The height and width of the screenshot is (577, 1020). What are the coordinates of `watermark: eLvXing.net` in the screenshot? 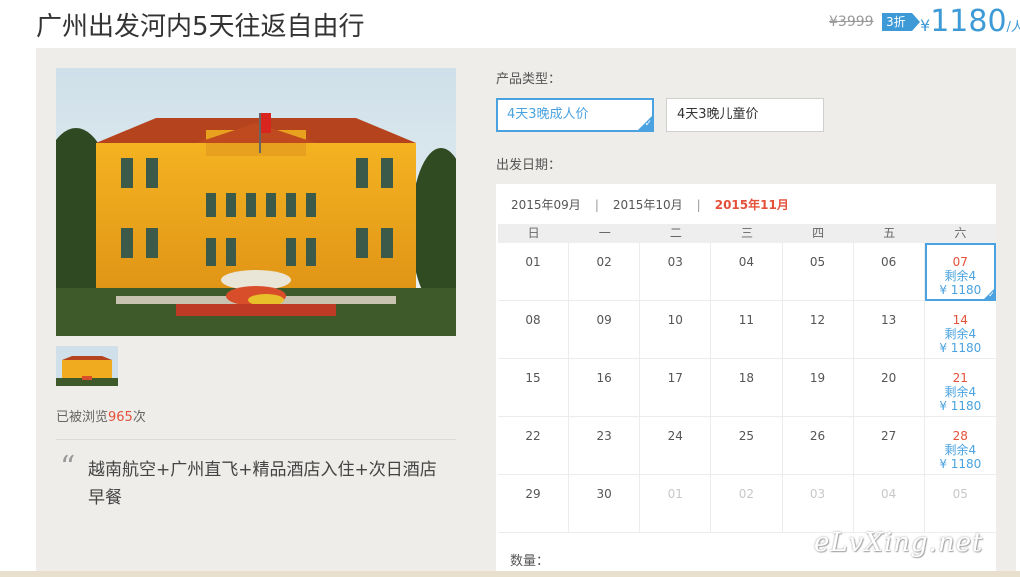 It's located at (899, 543).